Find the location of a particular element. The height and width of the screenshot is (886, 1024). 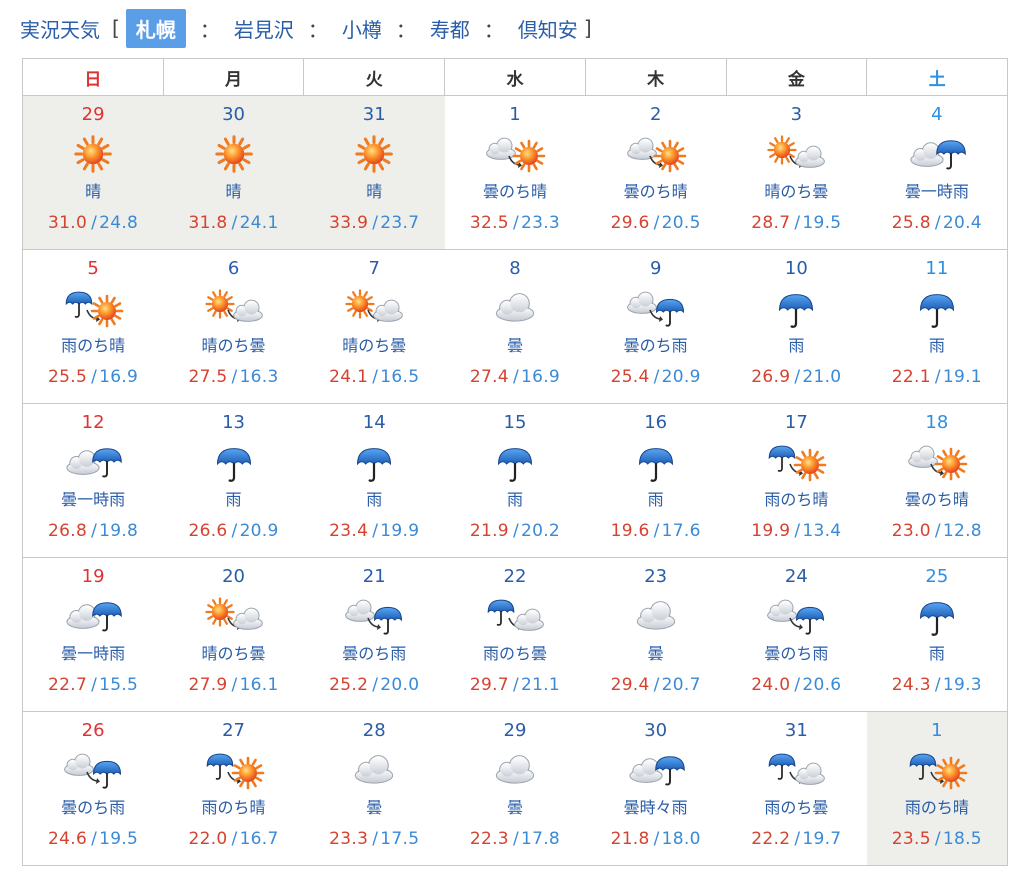

day-date: 22 is located at coordinates (515, 576).